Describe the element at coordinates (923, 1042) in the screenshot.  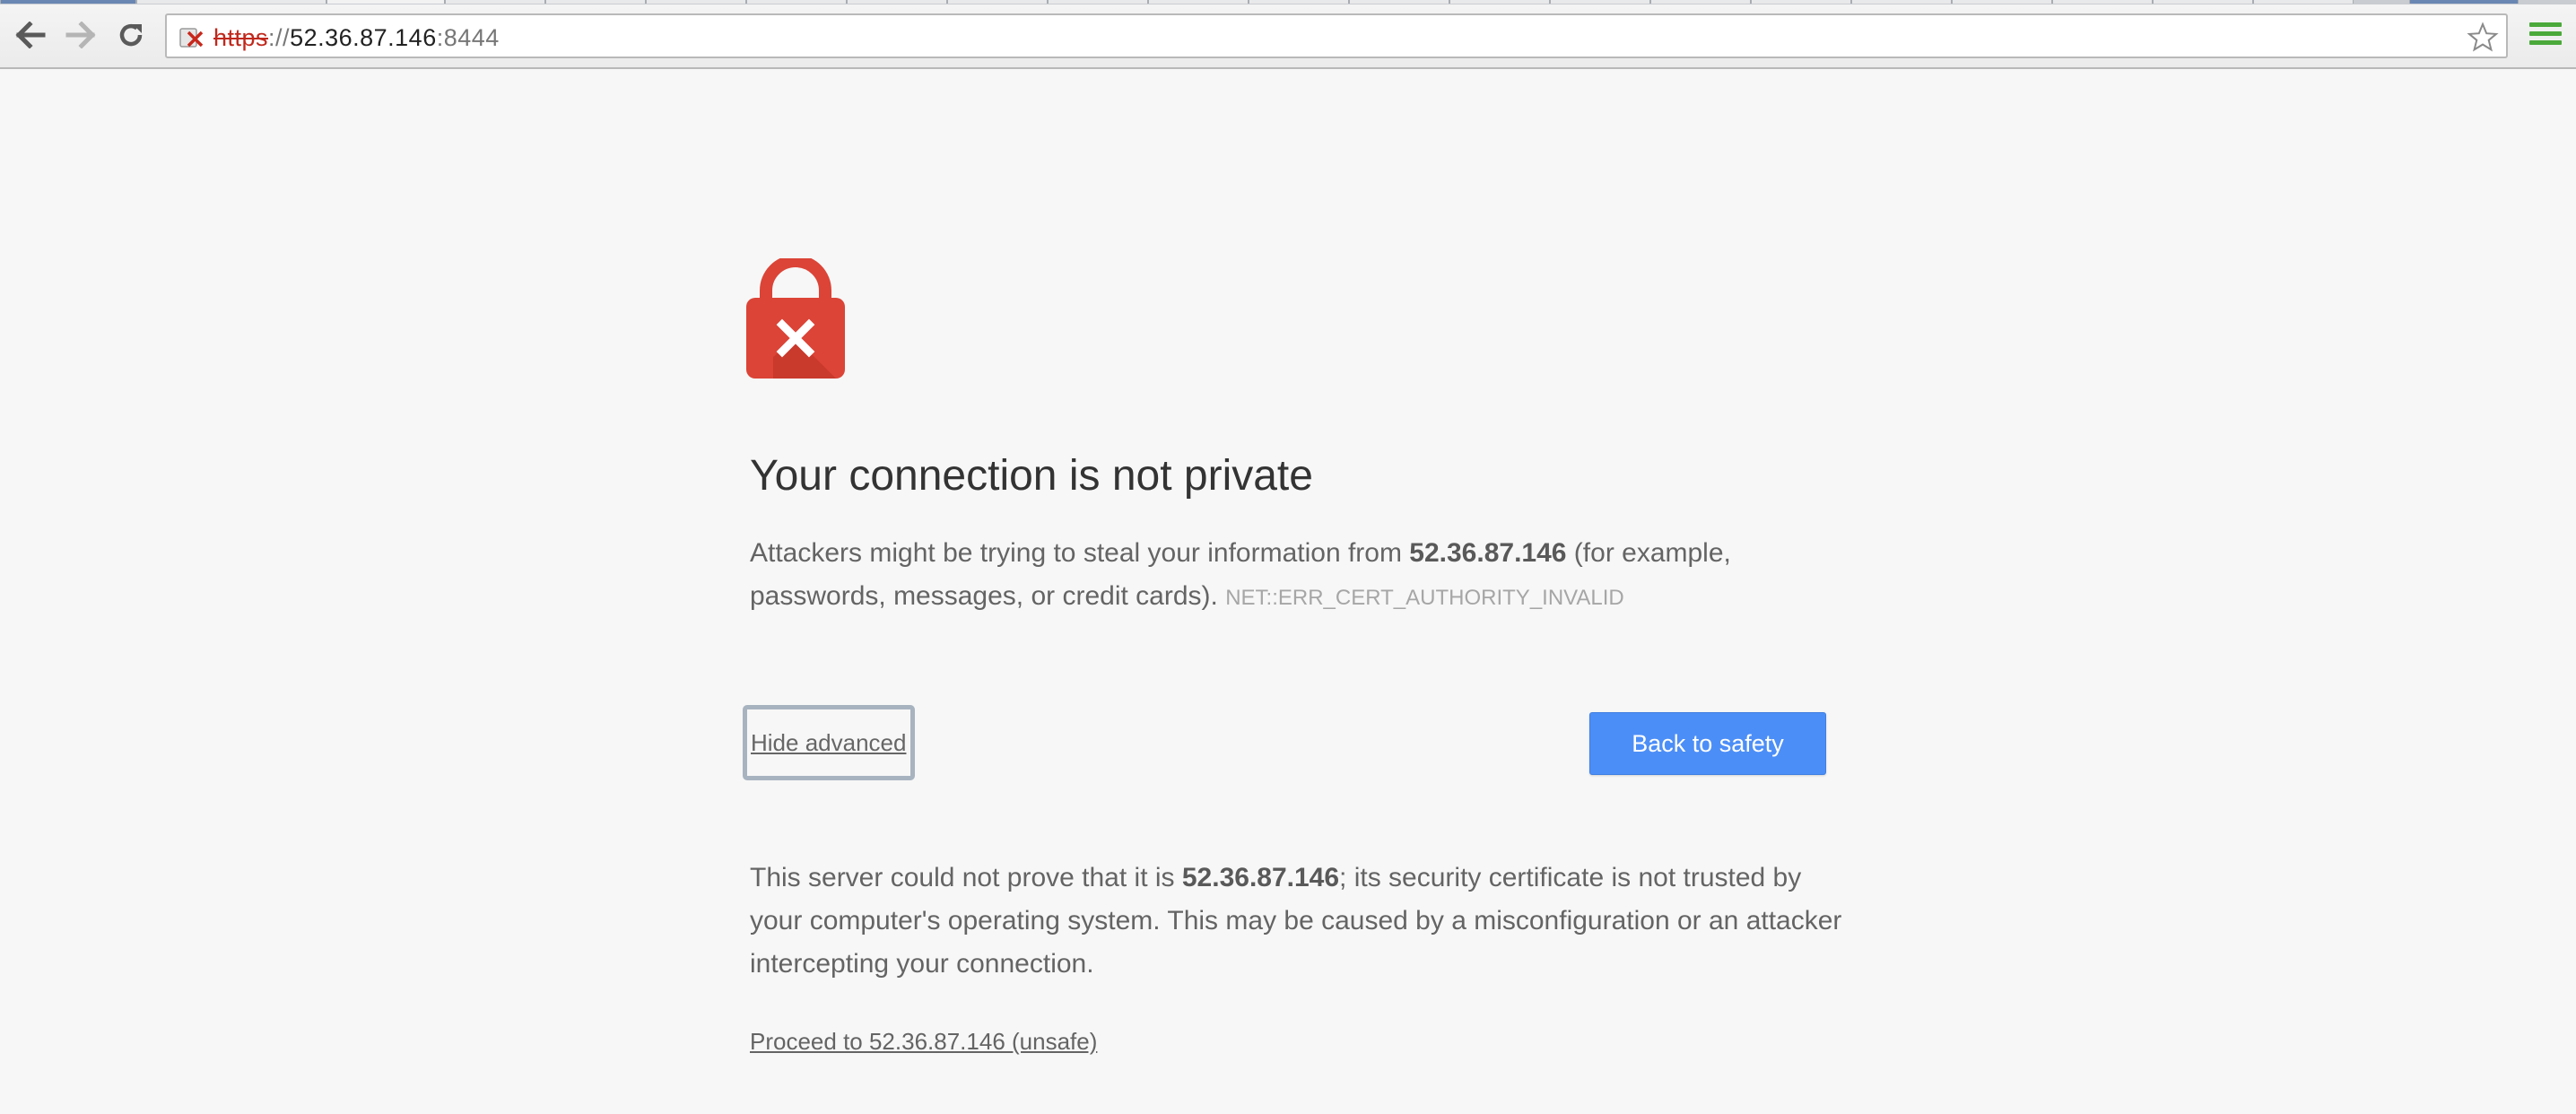
I see `proceed-unsafe-link: Proceed to 52.36.87.146 (unsafe)` at that location.